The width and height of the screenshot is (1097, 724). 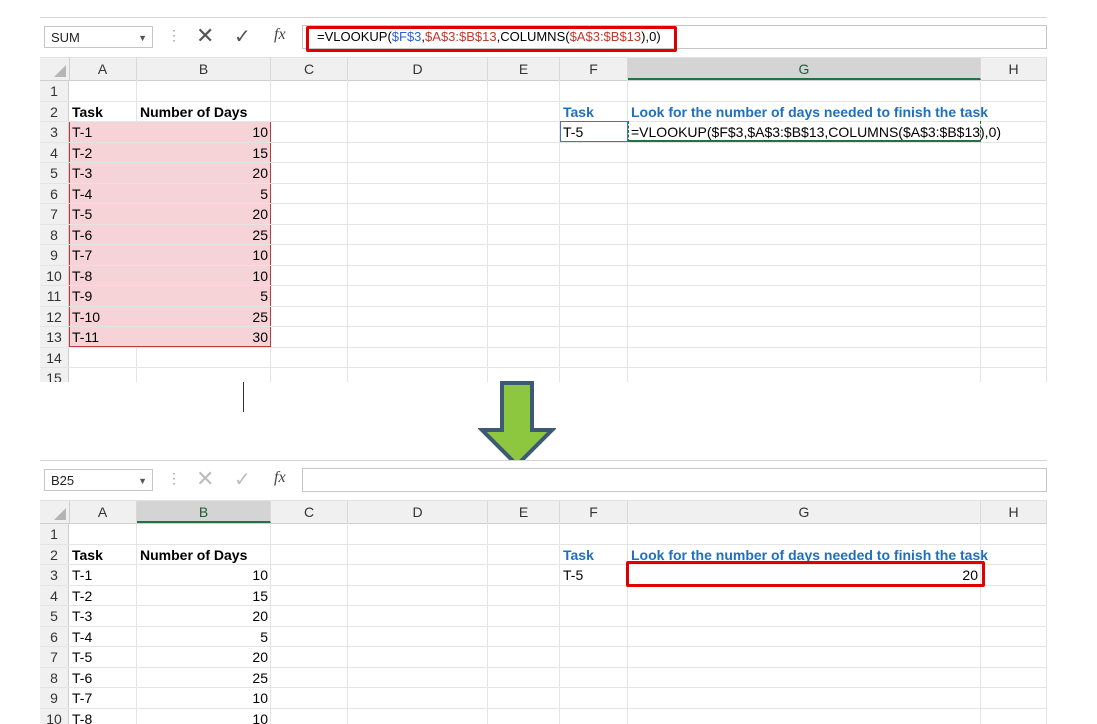 I want to click on column-header-g: G, so click(x=804, y=69).